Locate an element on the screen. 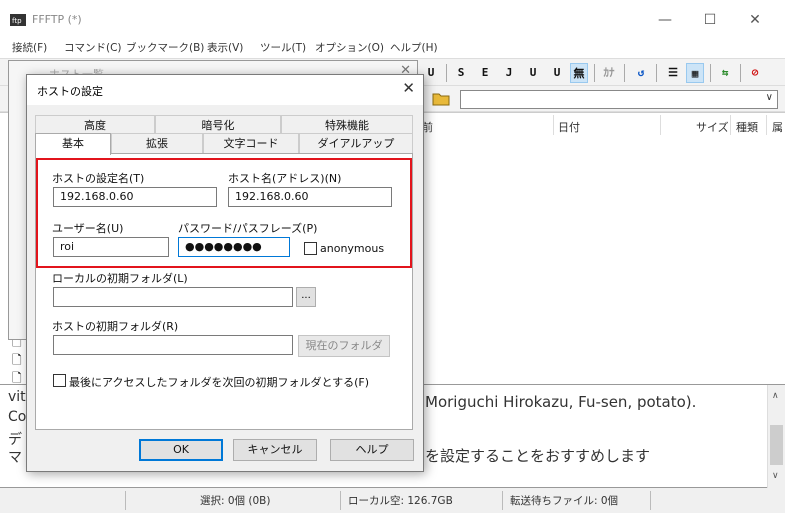 The image size is (785, 513). detail-view-button: ▦ is located at coordinates (695, 73).